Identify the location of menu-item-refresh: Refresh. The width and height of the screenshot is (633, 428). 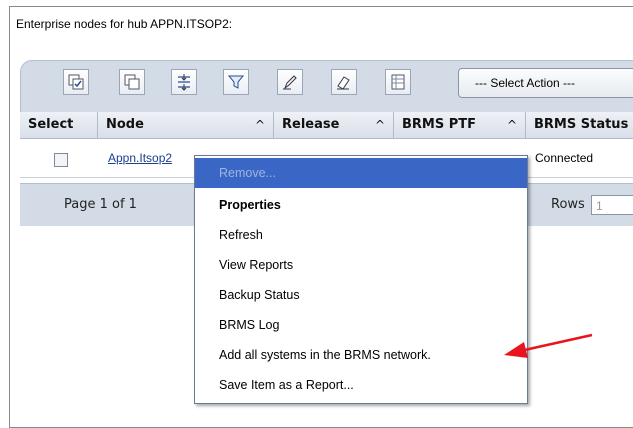
(361, 235).